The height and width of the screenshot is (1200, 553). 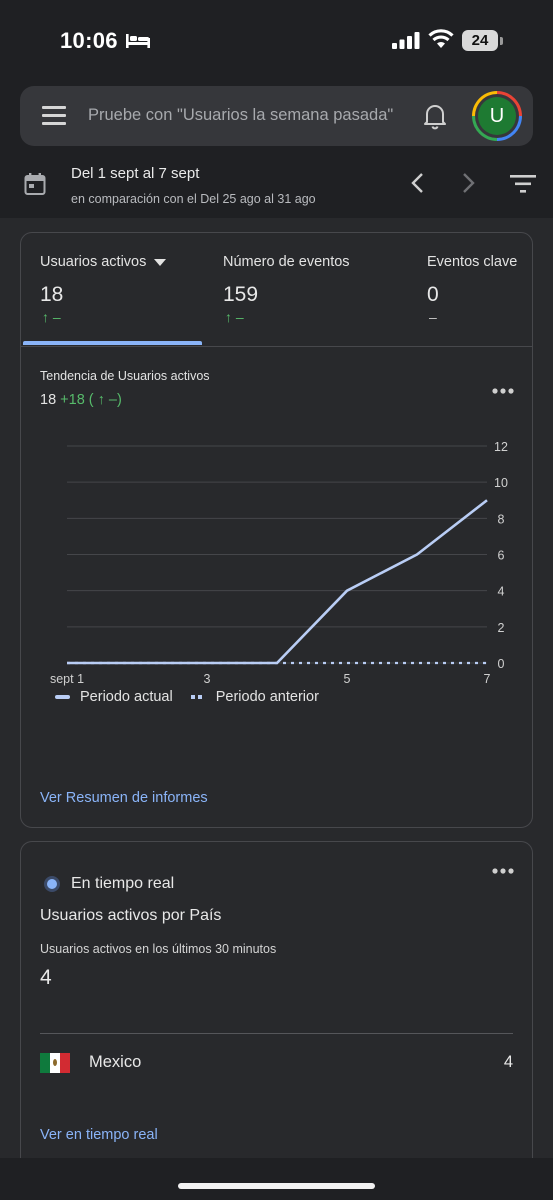 I want to click on y-tick-label: 6, so click(x=501, y=556).